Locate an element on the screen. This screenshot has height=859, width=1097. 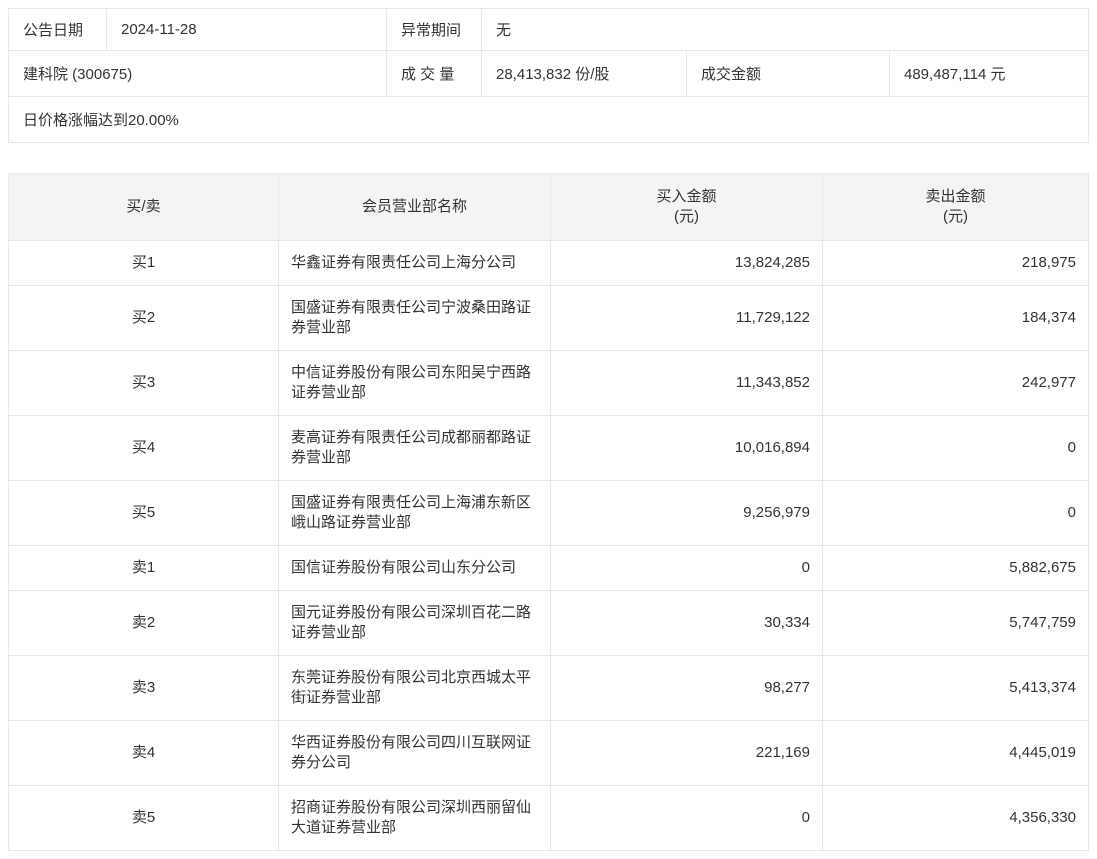
volume-value: 28,413,832 份/股 is located at coordinates (583, 73).